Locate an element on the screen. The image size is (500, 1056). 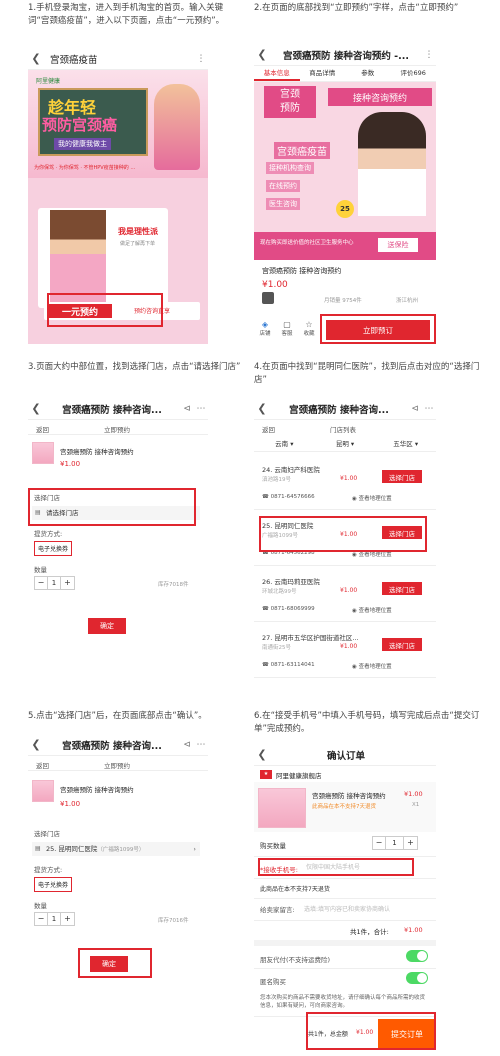
province-filter: 云南 ▾ is located at coordinates (284, 444).